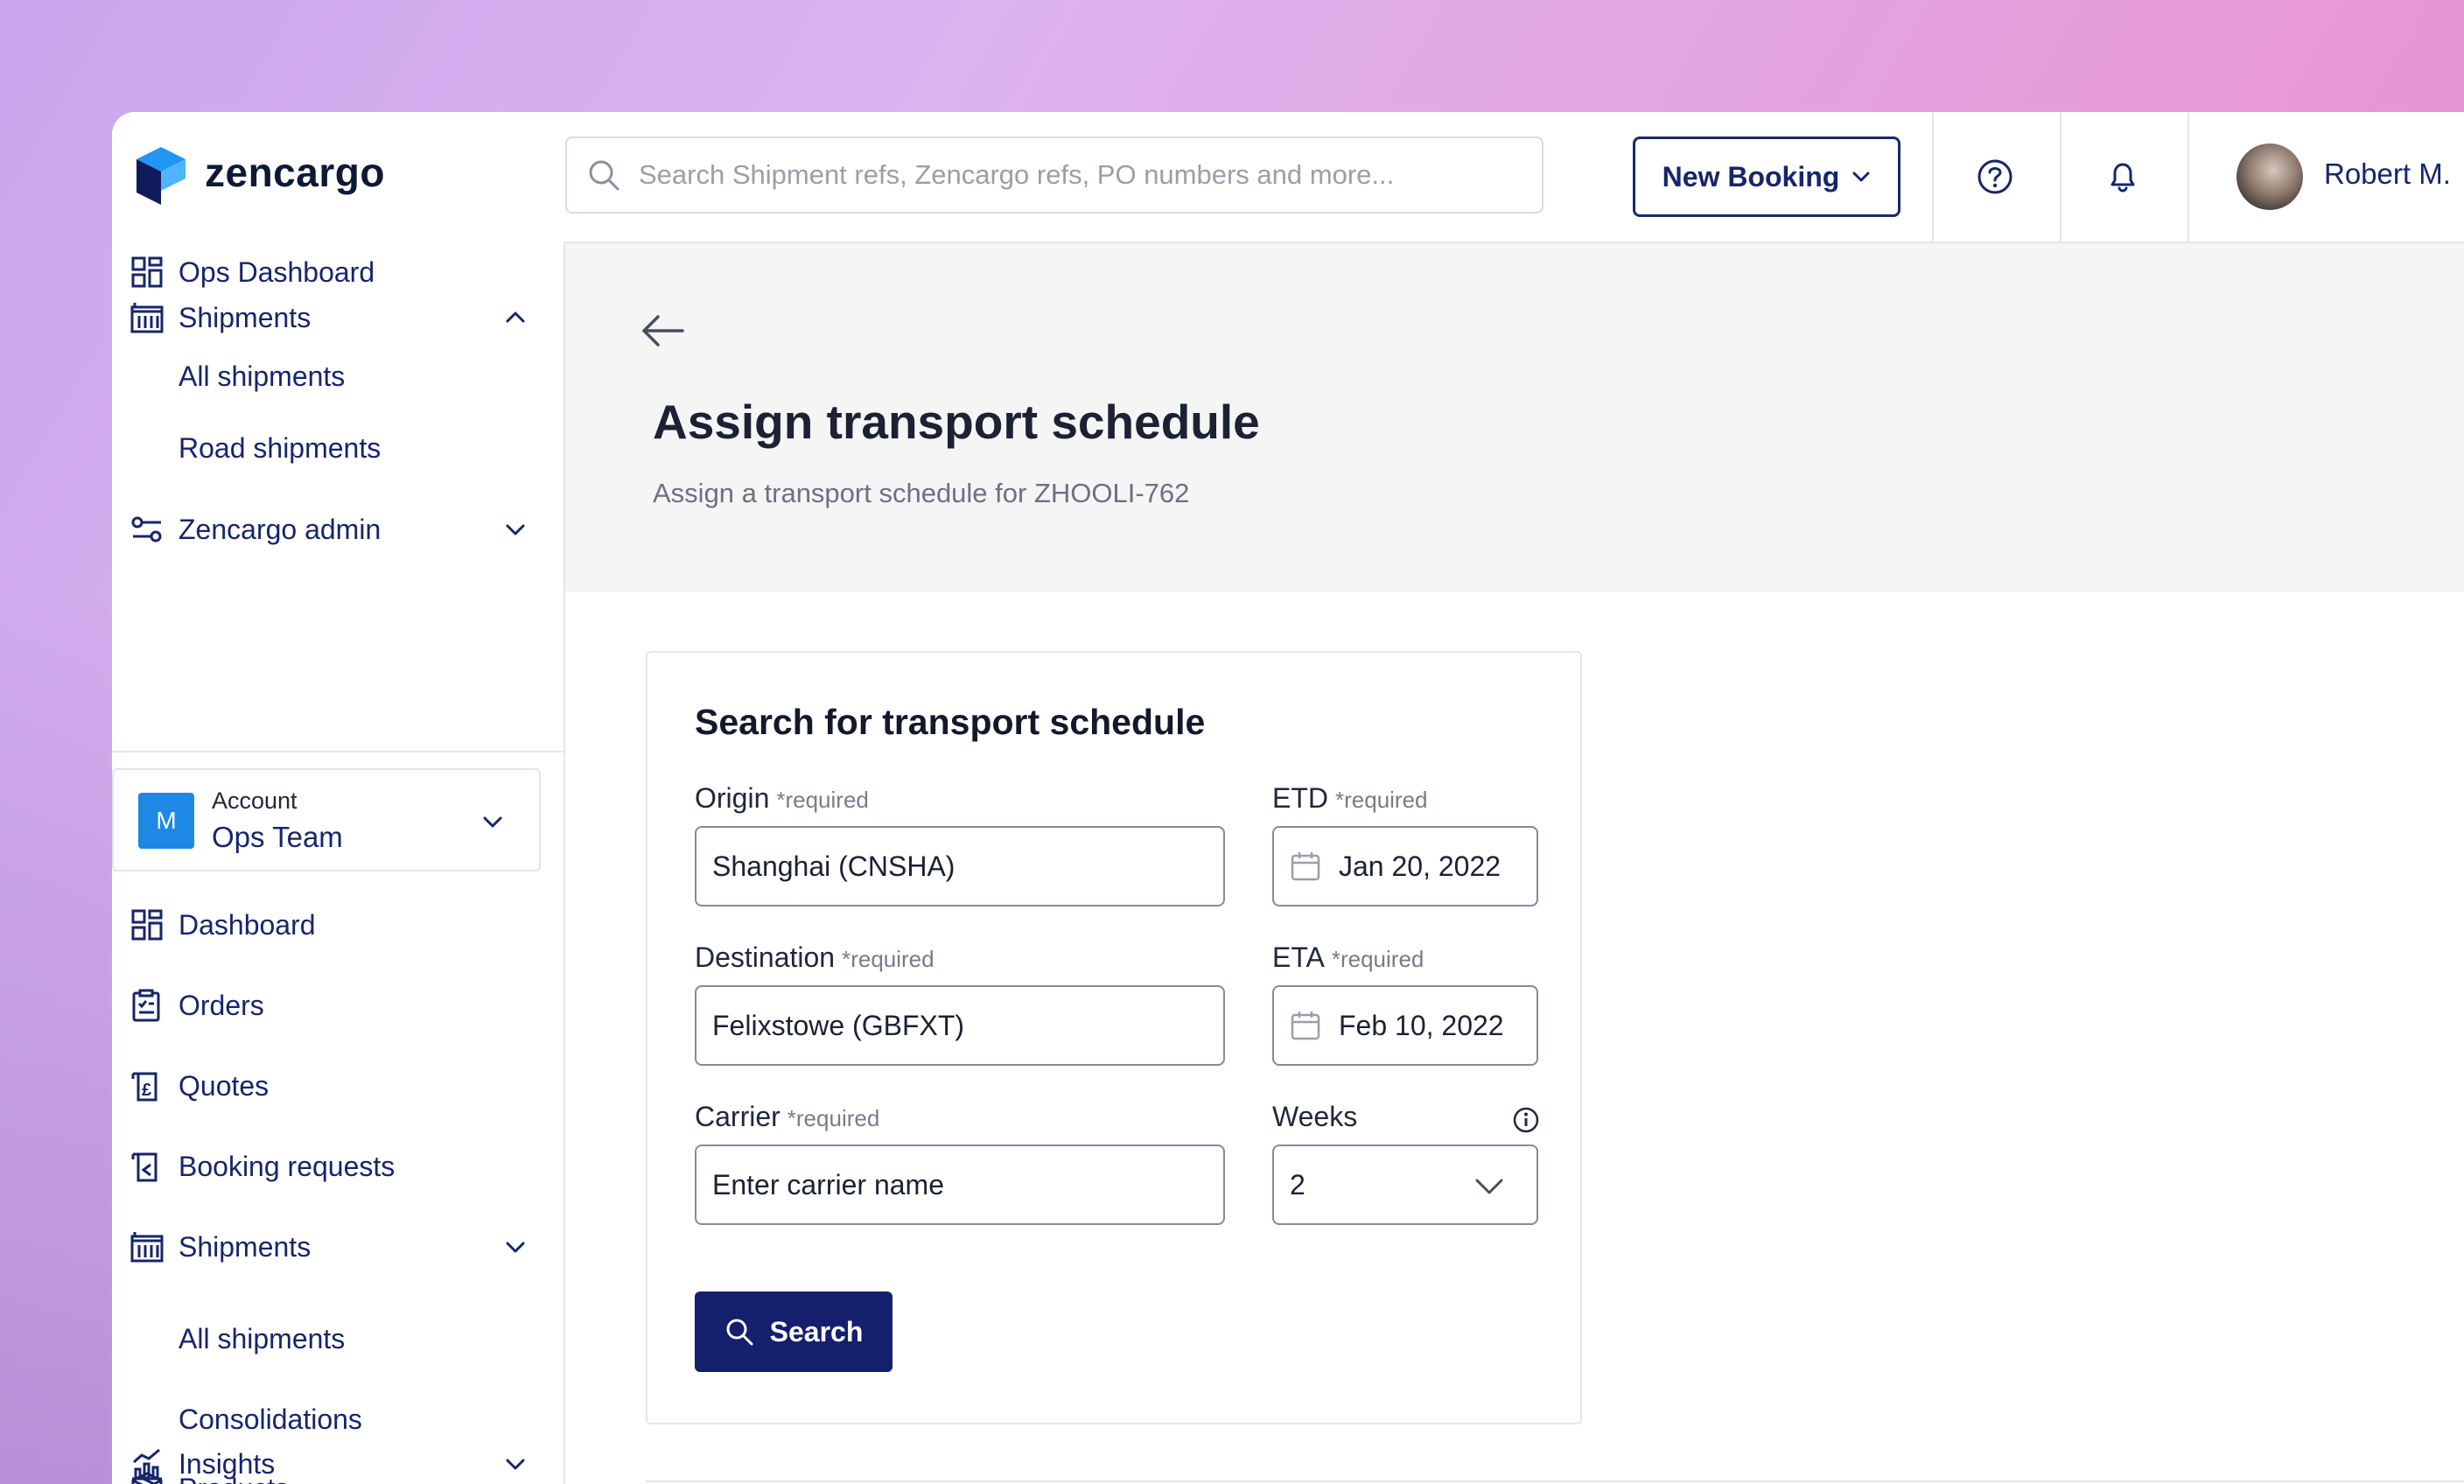 This screenshot has height=1484, width=2464. I want to click on etd-label-text: ETD, so click(1300, 798).